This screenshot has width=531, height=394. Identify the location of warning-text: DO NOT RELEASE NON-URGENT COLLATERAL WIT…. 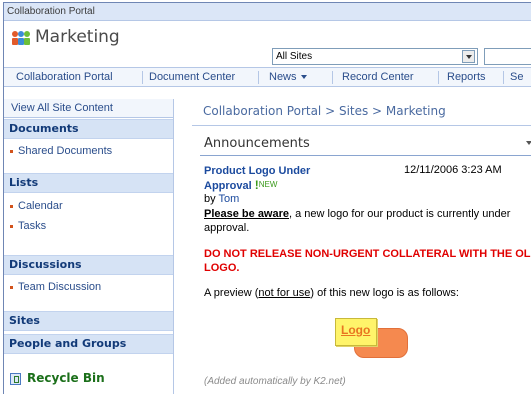
(367, 261).